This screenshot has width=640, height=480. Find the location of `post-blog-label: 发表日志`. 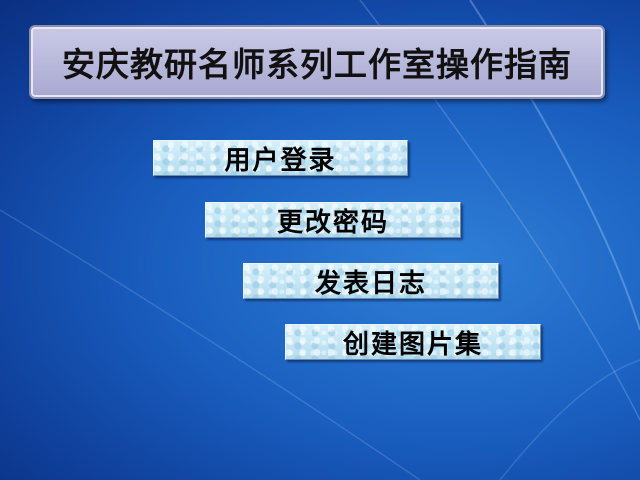

post-blog-label: 发表日志 is located at coordinates (370, 283).